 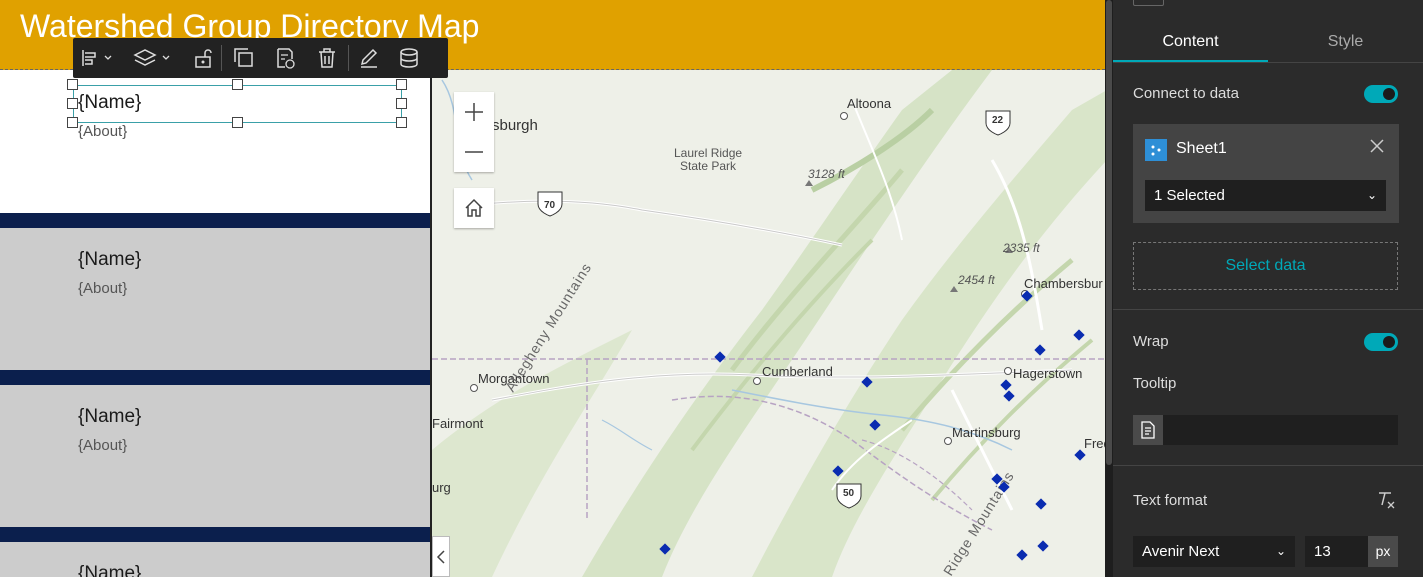 What do you see at coordinates (1186, 93) in the screenshot?
I see `connect-to-data-label: Connect to data` at bounding box center [1186, 93].